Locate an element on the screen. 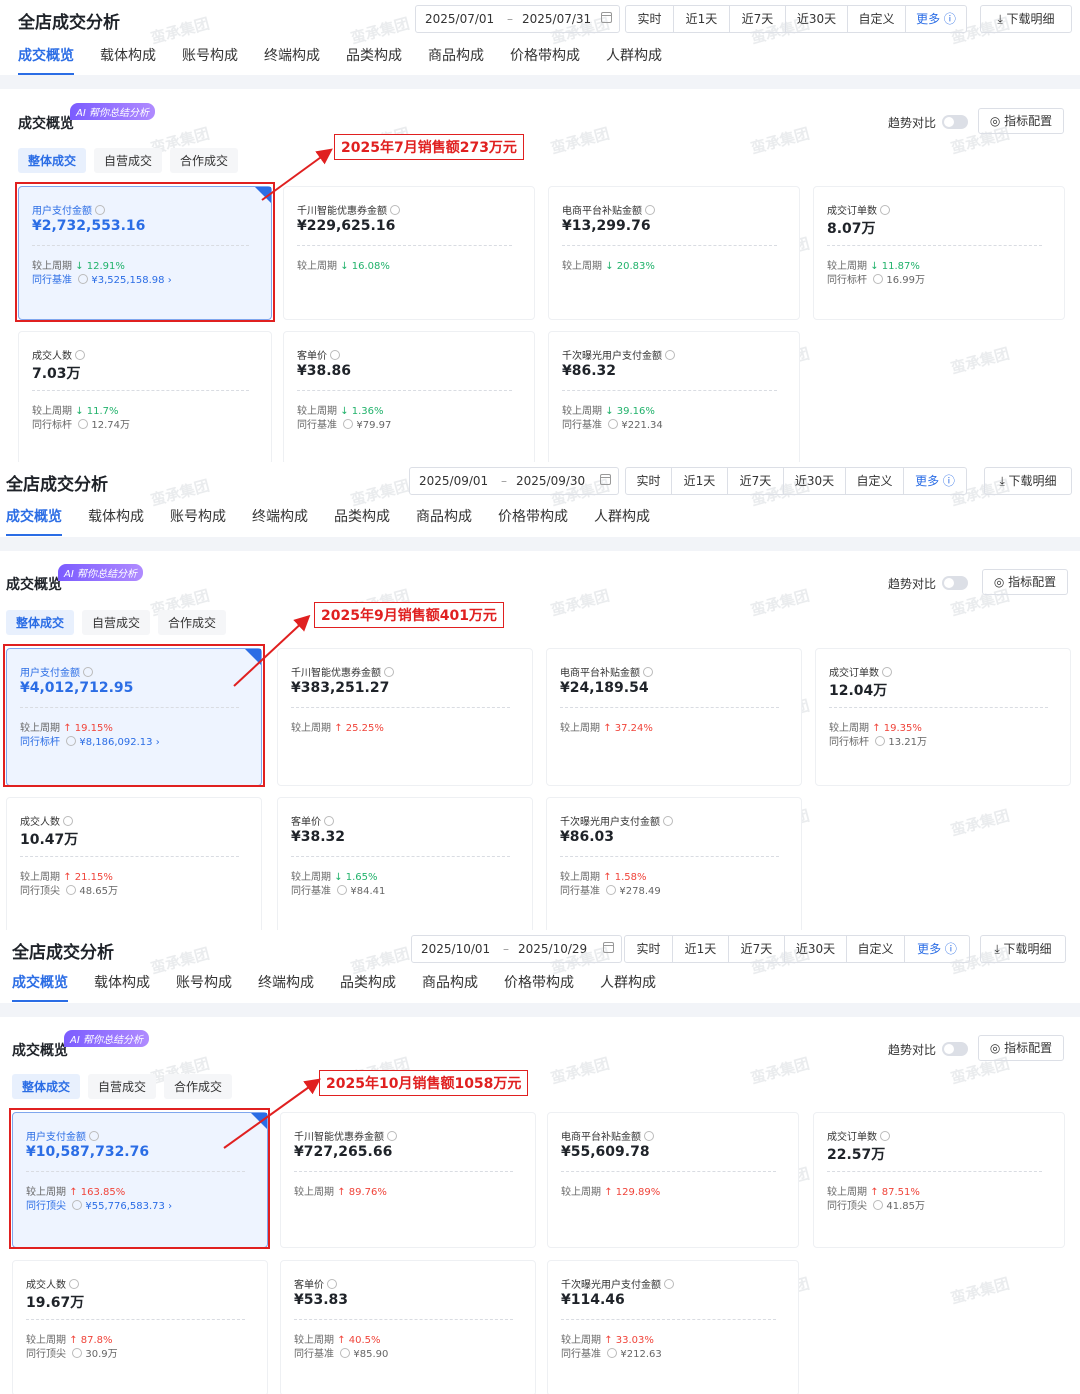  metric-card: 成交人数 19.67万 较上周期 ↑ 87.8% 同行顶尖 30.9万 is located at coordinates (140, 1327).